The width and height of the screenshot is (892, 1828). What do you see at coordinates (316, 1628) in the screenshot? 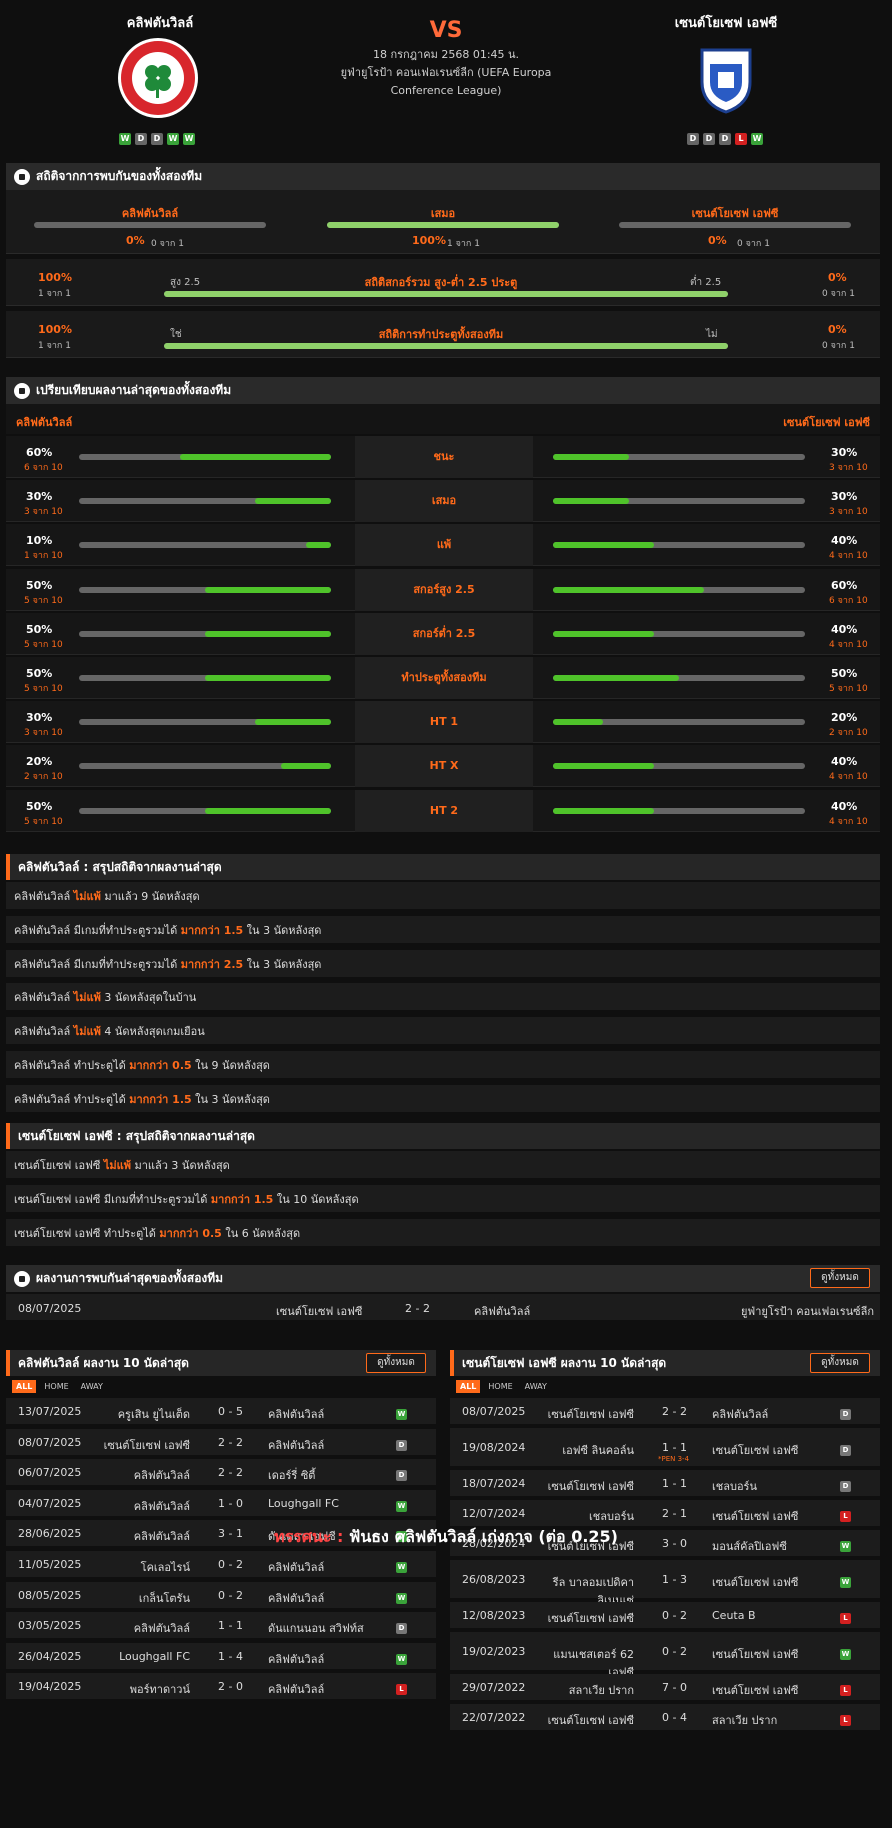
I see `match-away-team: ดันแกนนอน สวิฟท์ส` at bounding box center [316, 1628].